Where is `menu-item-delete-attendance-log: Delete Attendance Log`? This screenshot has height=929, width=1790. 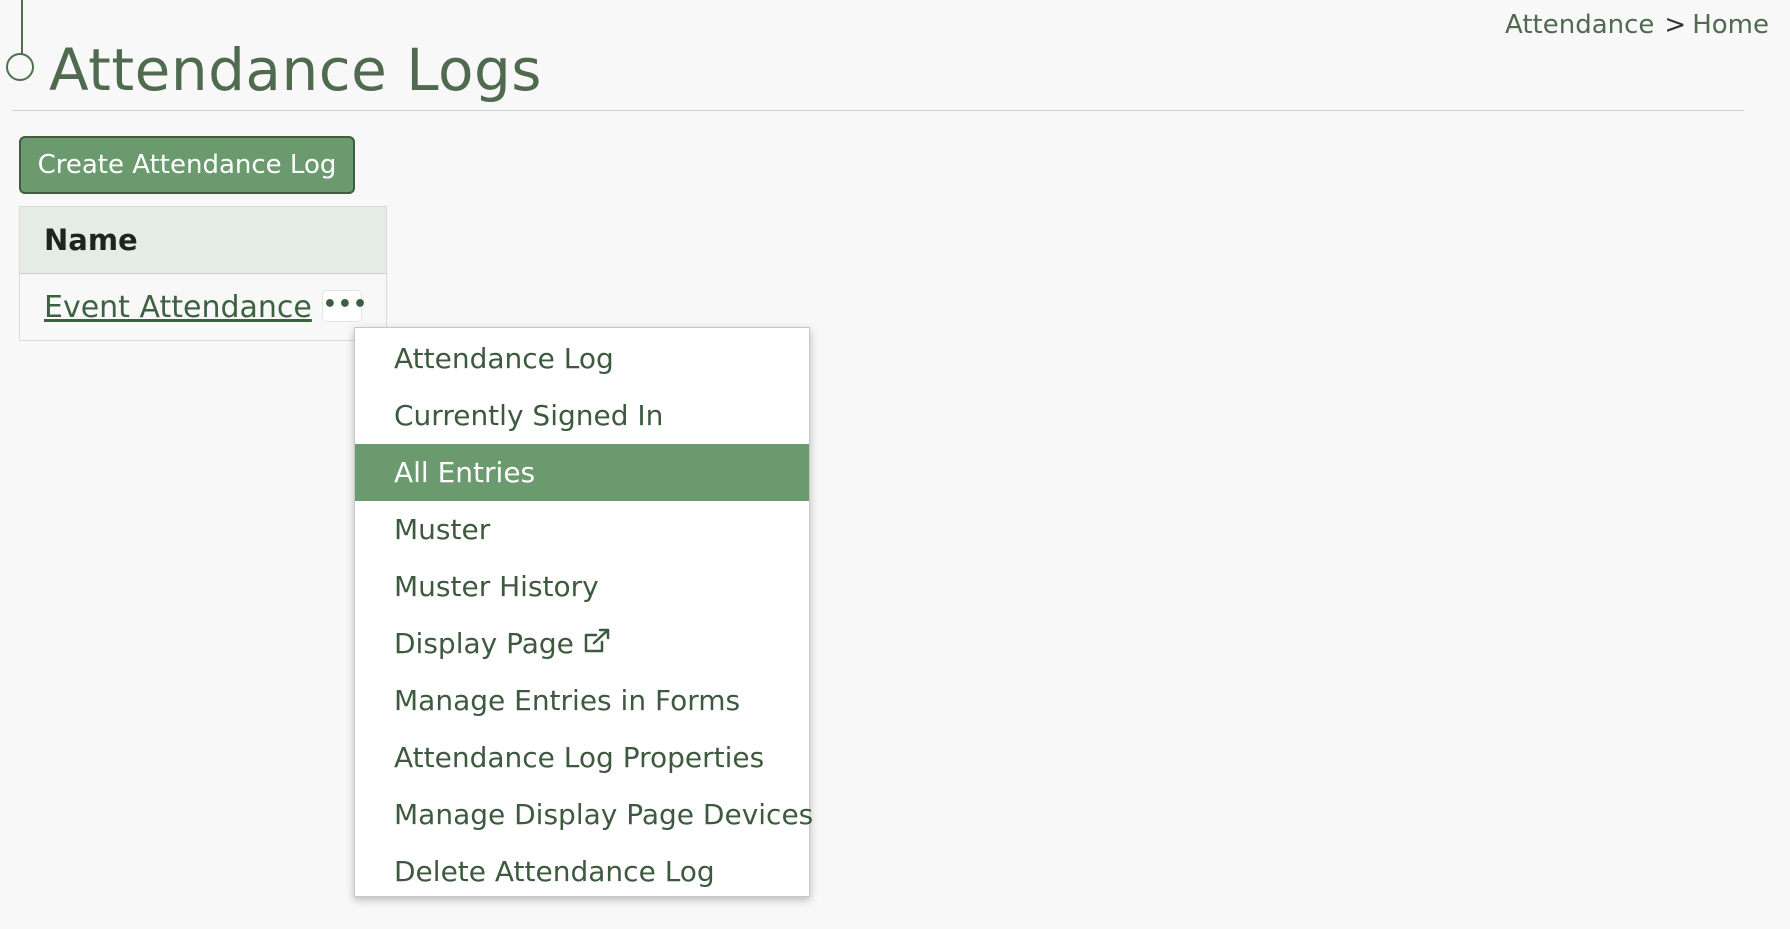
menu-item-delete-attendance-log: Delete Attendance Log is located at coordinates (582, 871).